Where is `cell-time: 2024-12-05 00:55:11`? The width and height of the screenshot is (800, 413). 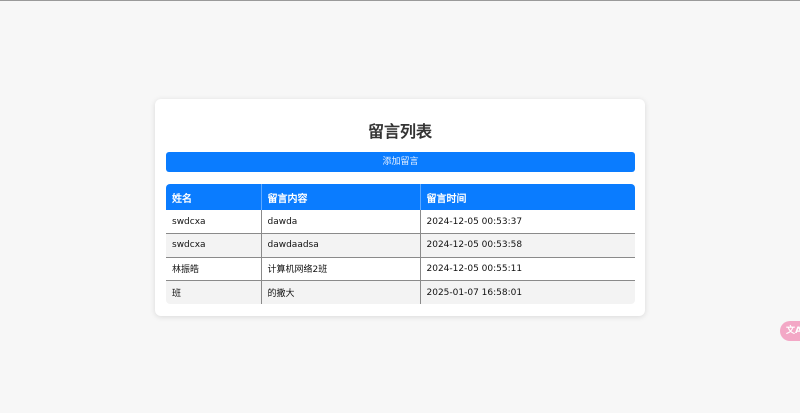 cell-time: 2024-12-05 00:55:11 is located at coordinates (527, 269).